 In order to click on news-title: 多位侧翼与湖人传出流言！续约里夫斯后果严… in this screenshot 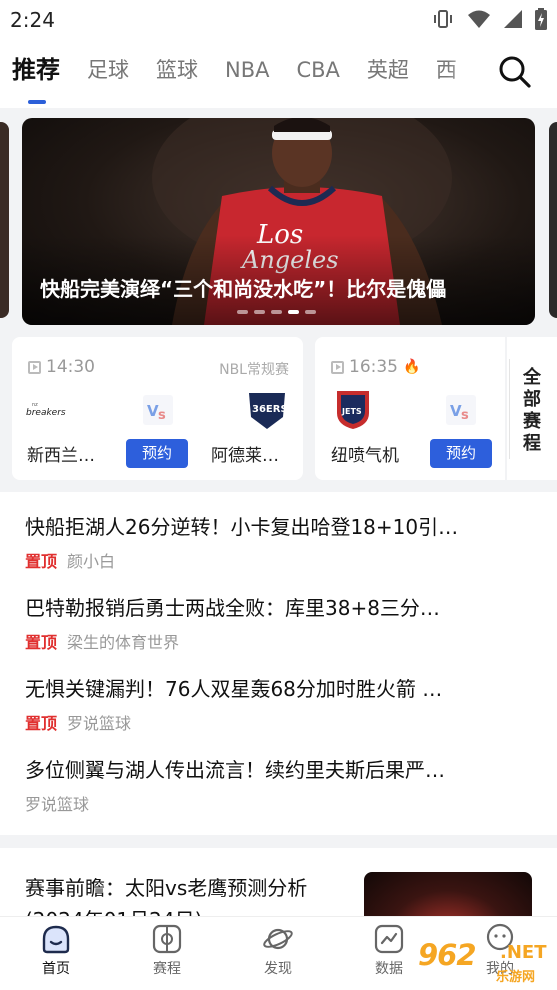, I will do `click(235, 770)`.